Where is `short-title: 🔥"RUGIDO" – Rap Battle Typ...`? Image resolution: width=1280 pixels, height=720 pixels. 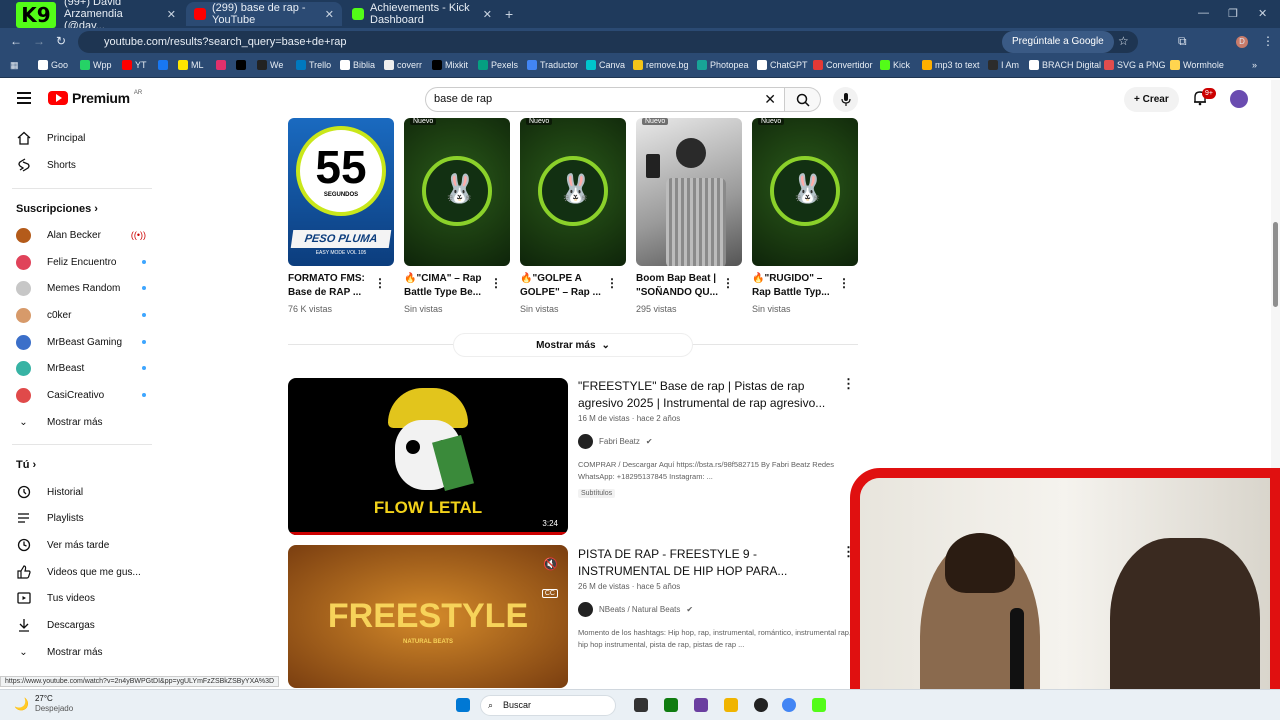 short-title: 🔥"RUGIDO" – Rap Battle Typ... is located at coordinates (794, 286).